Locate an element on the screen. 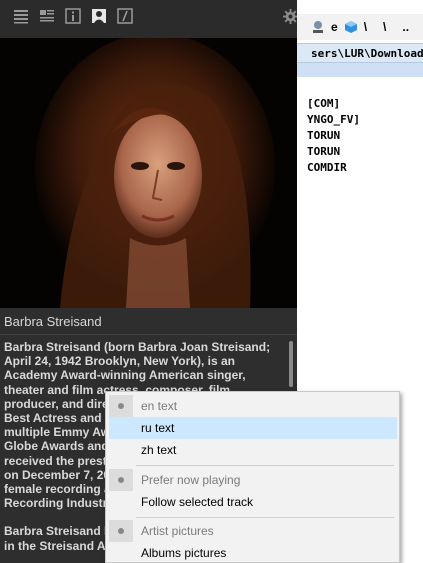  network-drive-icon is located at coordinates (318, 27).